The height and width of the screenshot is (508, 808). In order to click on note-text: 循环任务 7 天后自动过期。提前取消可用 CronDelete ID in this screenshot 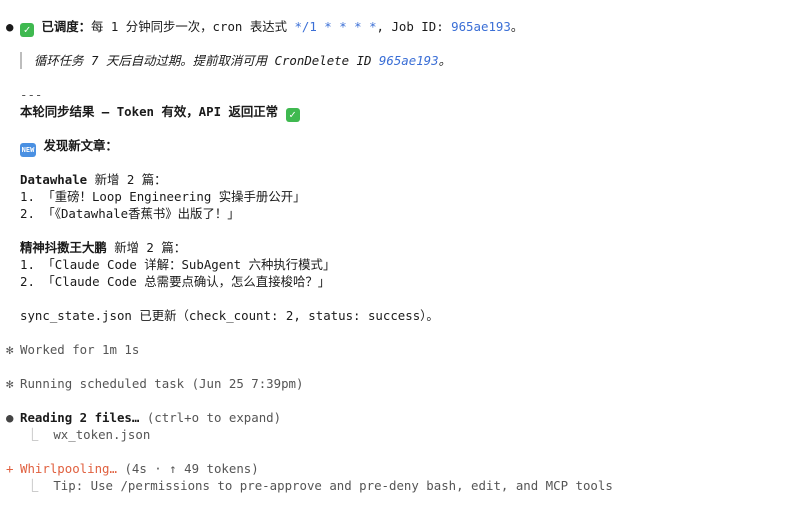, I will do `click(206, 60)`.